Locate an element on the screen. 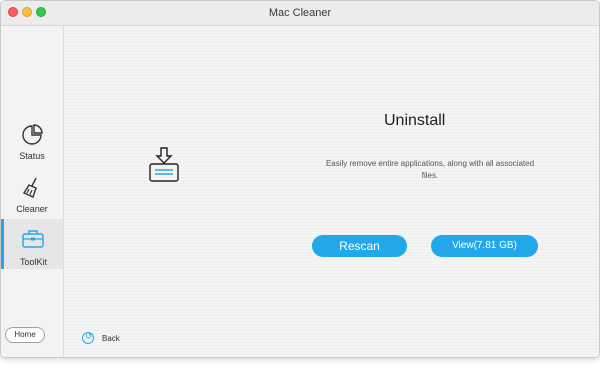 The height and width of the screenshot is (368, 600). minimize-window-button is located at coordinates (27, 12).